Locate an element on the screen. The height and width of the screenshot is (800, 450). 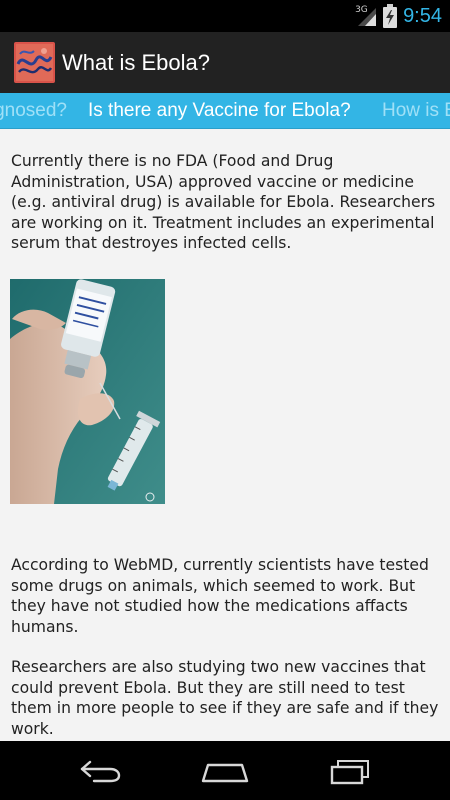
network-type-label: 3G is located at coordinates (361, 10).